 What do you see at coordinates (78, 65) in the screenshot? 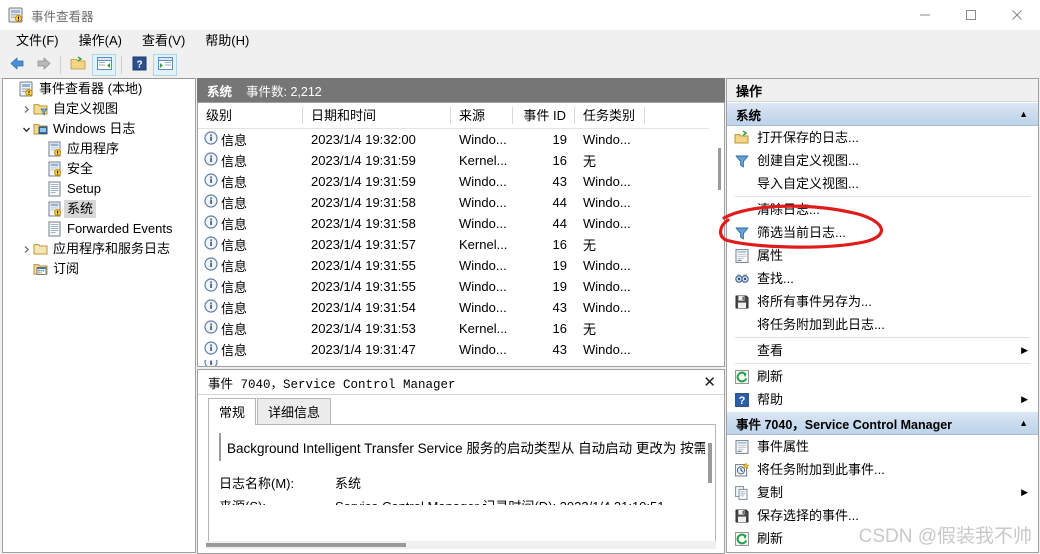
I see `toolbar-open` at bounding box center [78, 65].